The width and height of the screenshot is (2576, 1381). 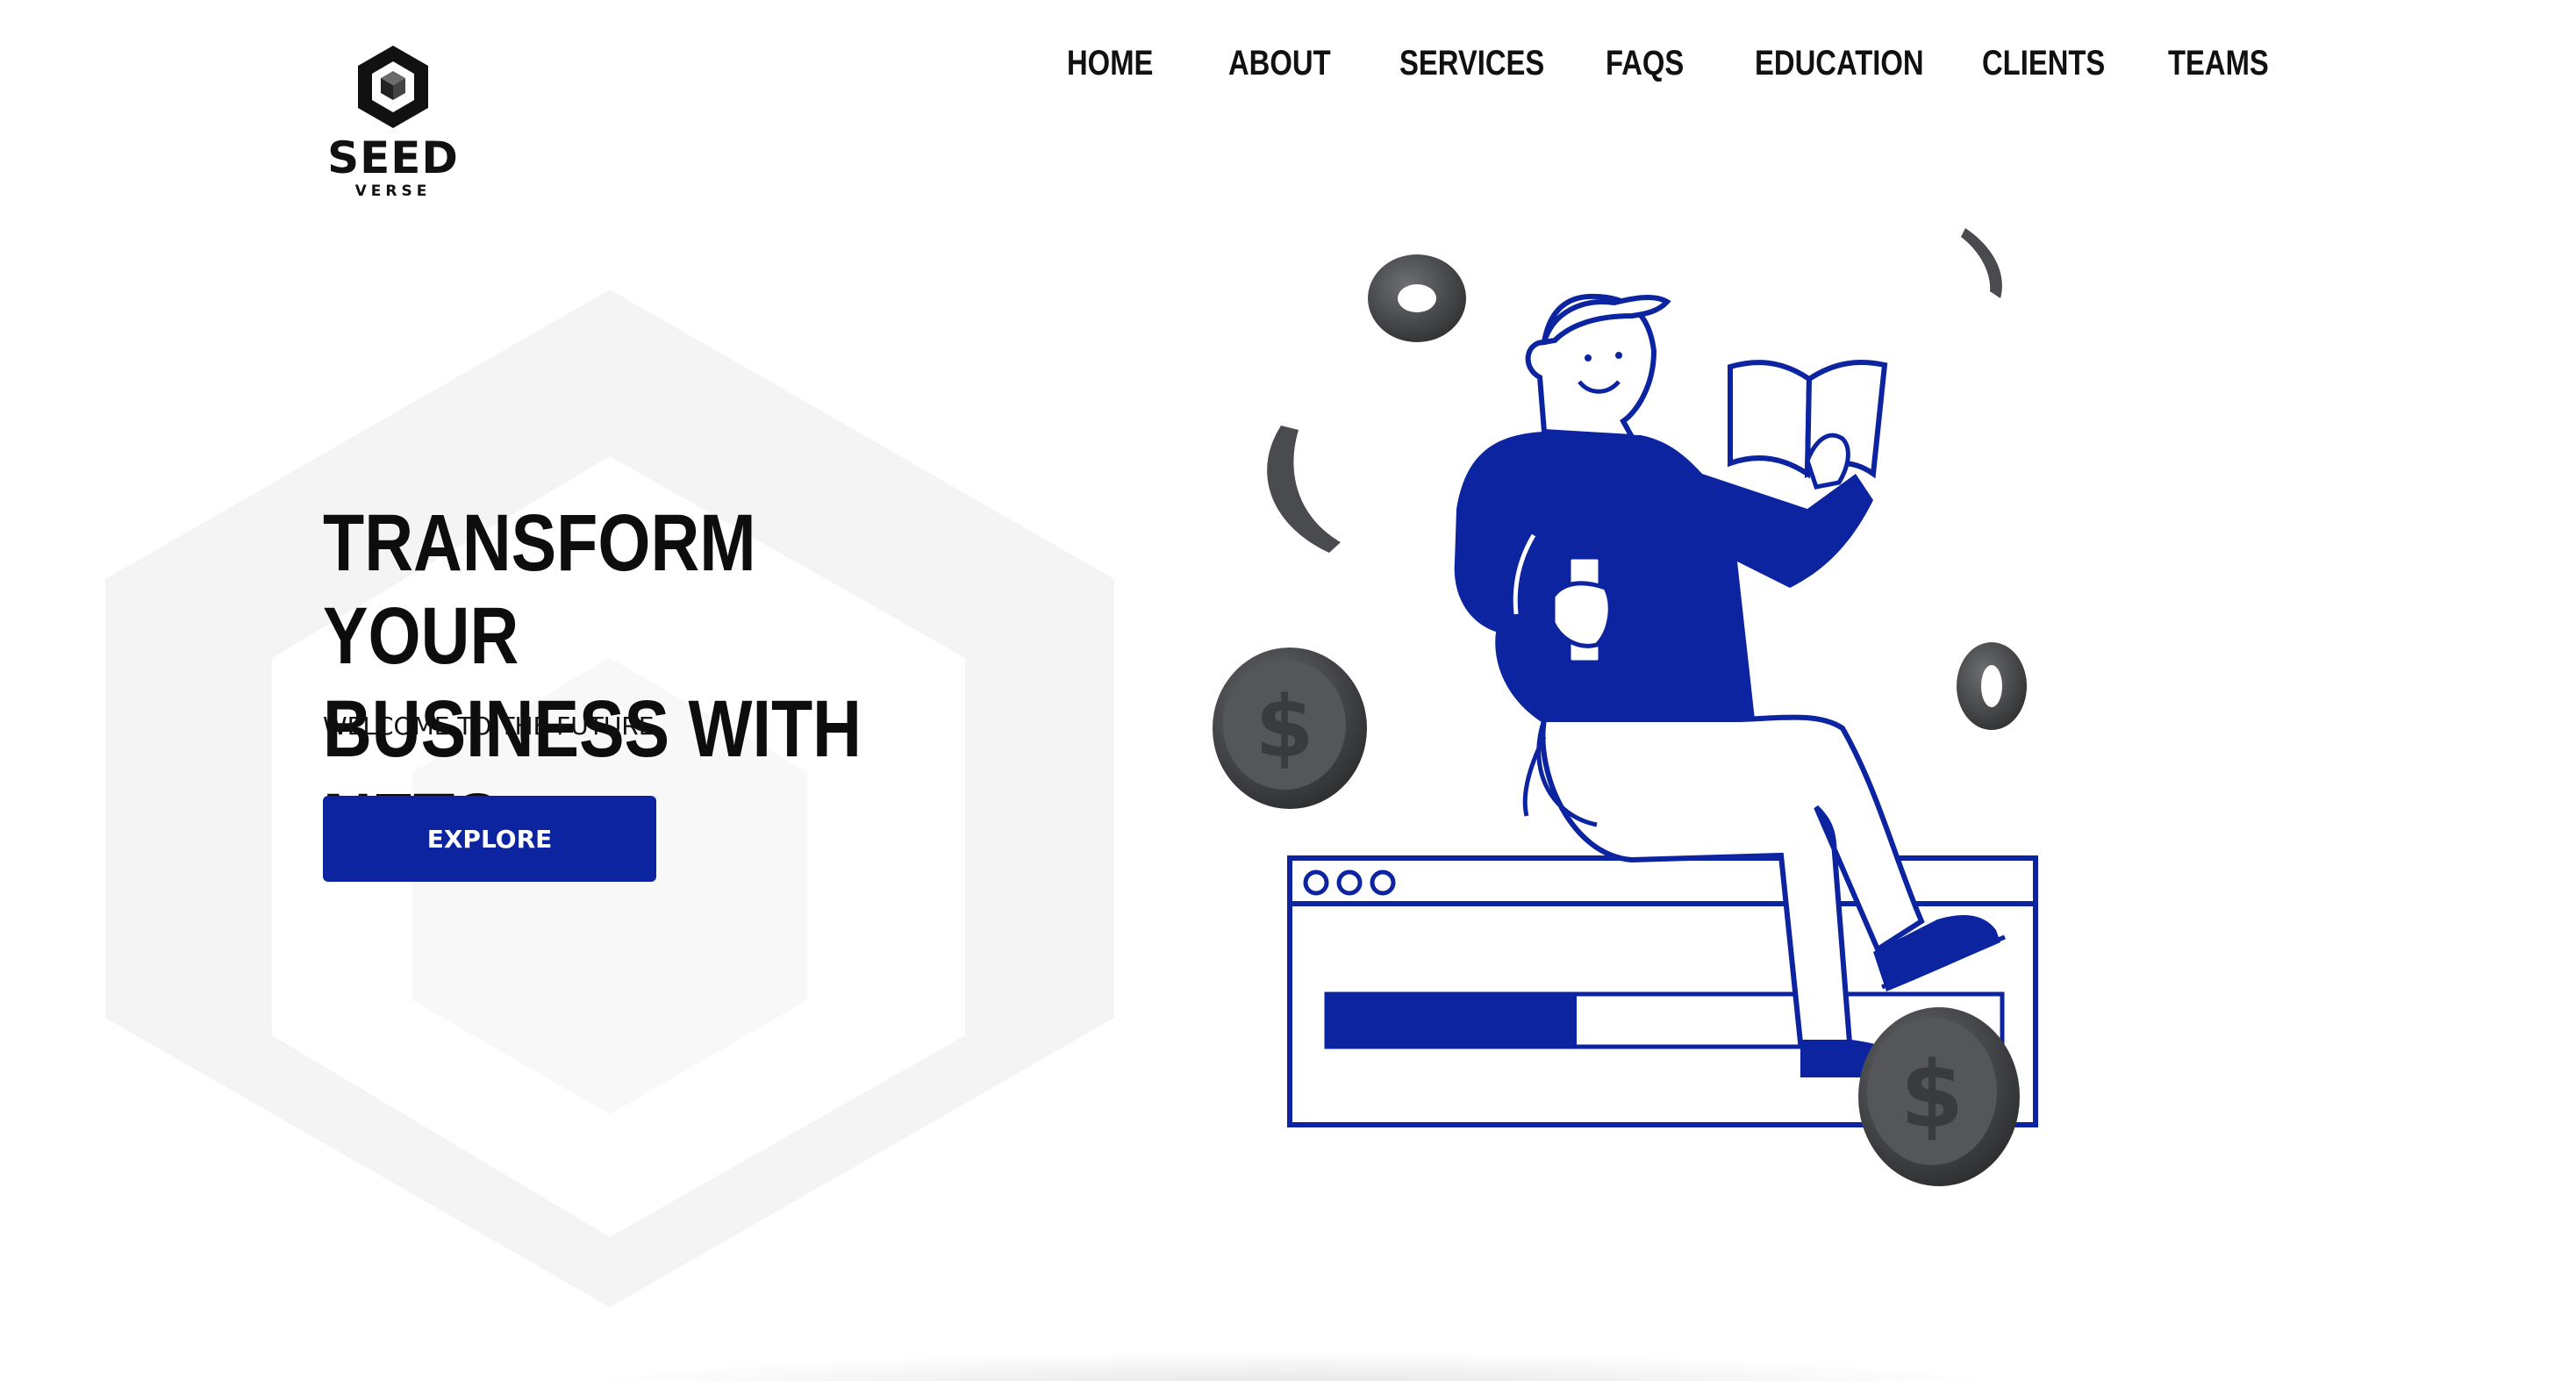 I want to click on hero-title-line-1: TRANSFORM YOUR, so click(x=539, y=589).